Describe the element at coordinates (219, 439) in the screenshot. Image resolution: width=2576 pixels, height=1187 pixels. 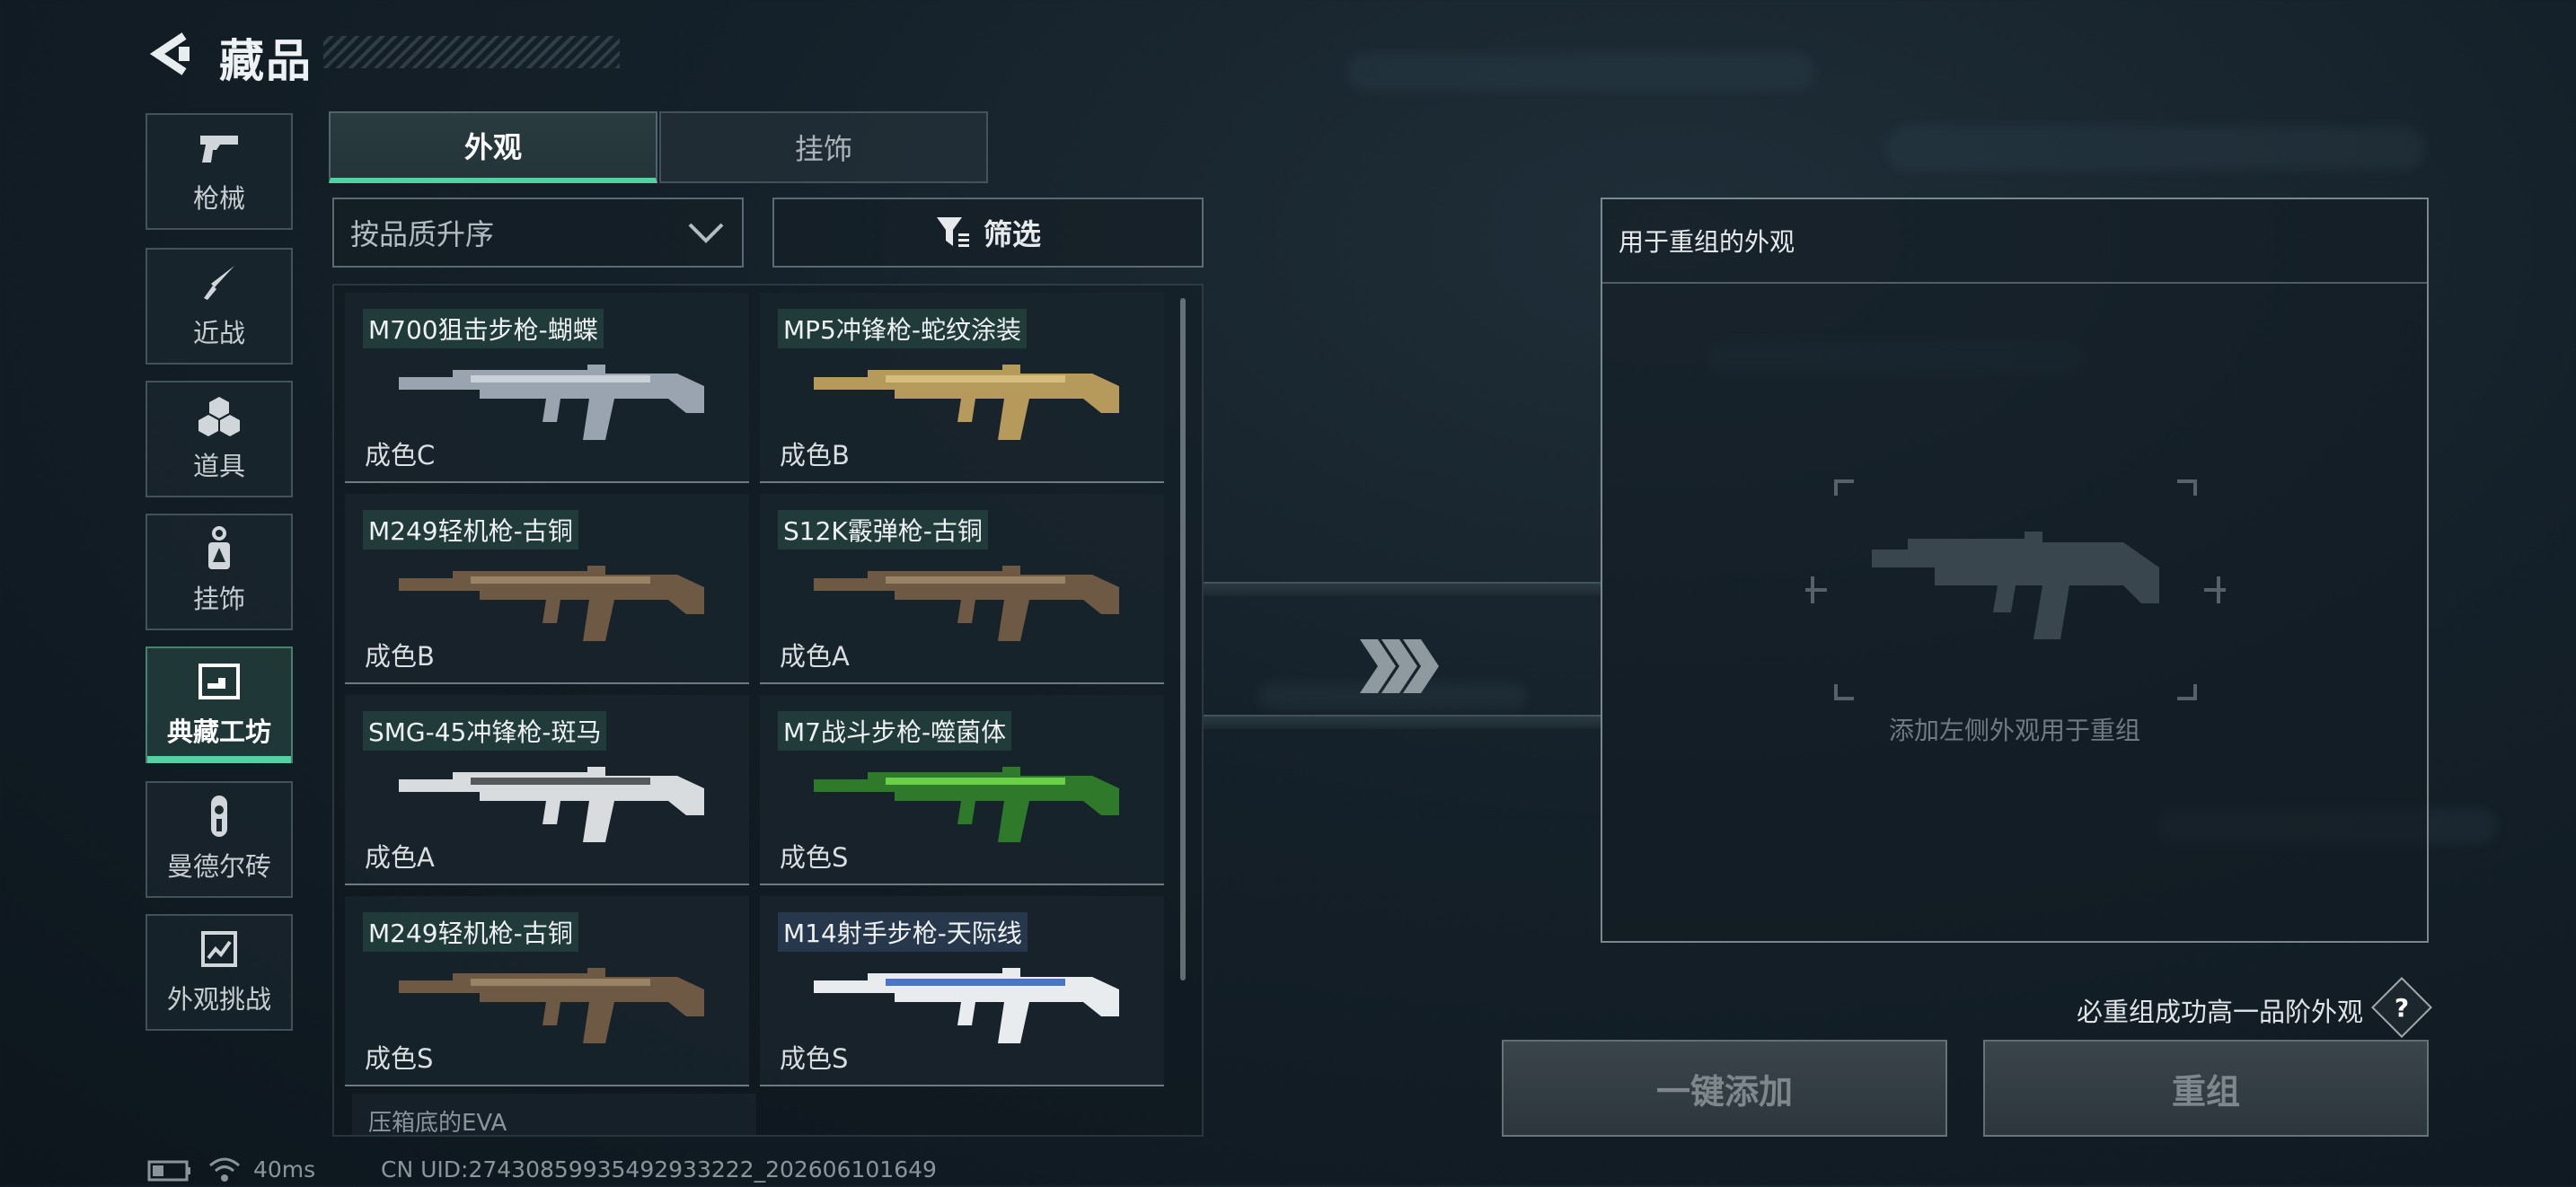
I see `sidebar-item-props: 道具` at that location.